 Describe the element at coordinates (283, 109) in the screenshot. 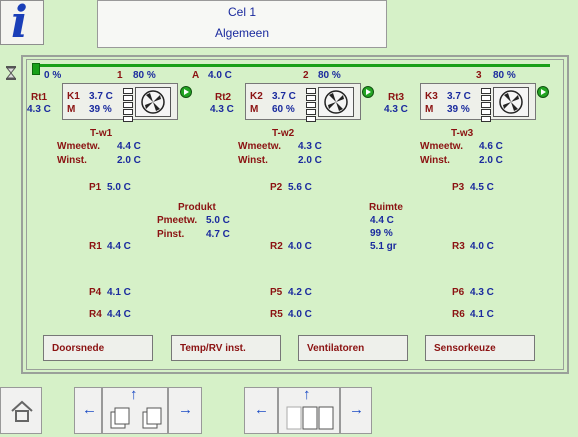

I see `m2-value: 60 %` at that location.